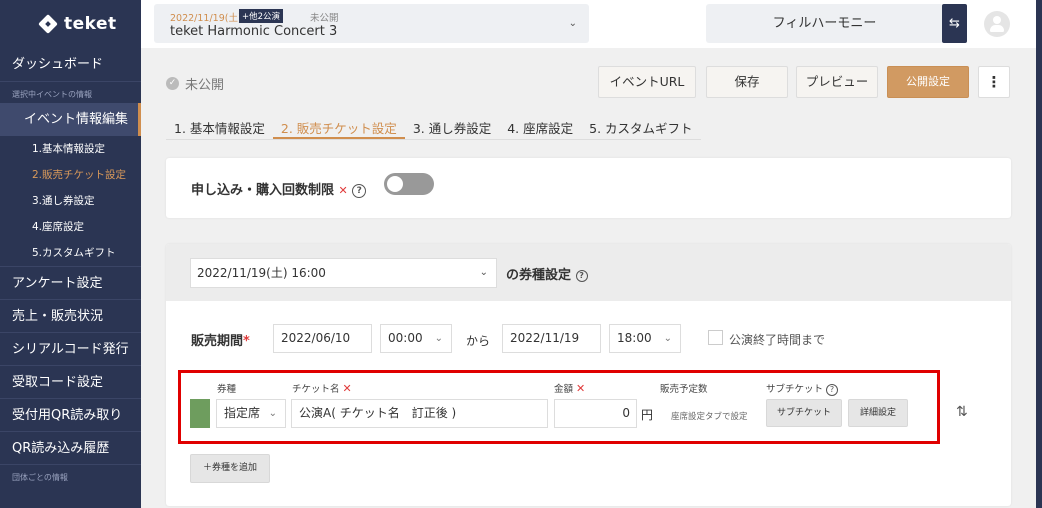 The height and width of the screenshot is (508, 1042). What do you see at coordinates (837, 82) in the screenshot?
I see `preview-button: プレビュー` at bounding box center [837, 82].